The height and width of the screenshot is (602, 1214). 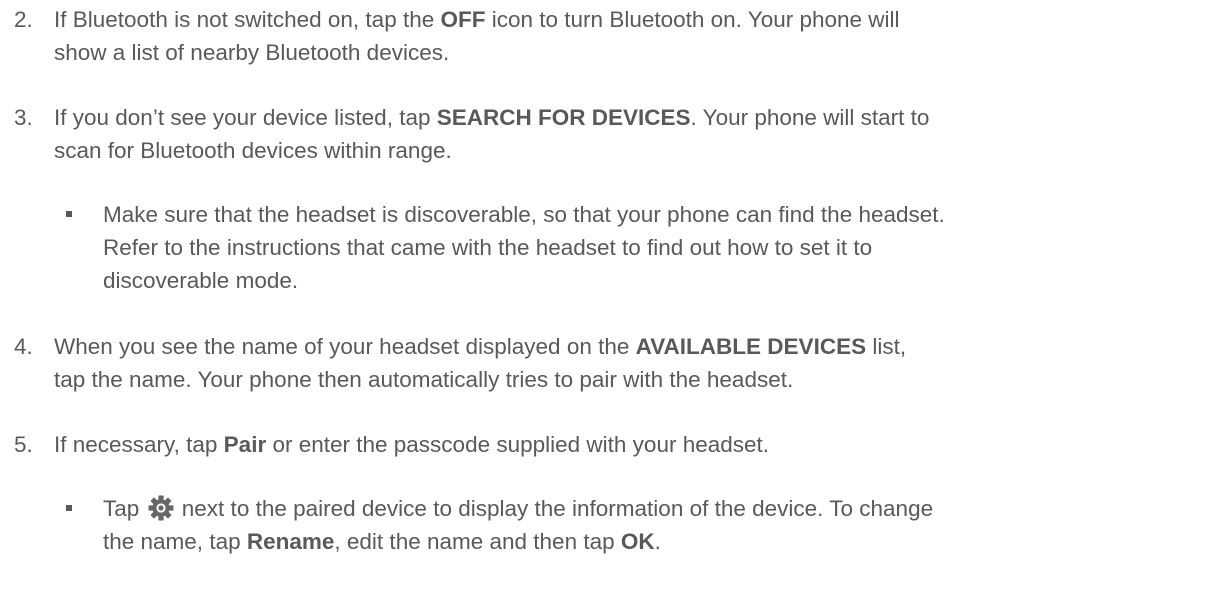 I want to click on step-text-line2: show a list of nearby Bluetooth devices., so click(x=252, y=52).